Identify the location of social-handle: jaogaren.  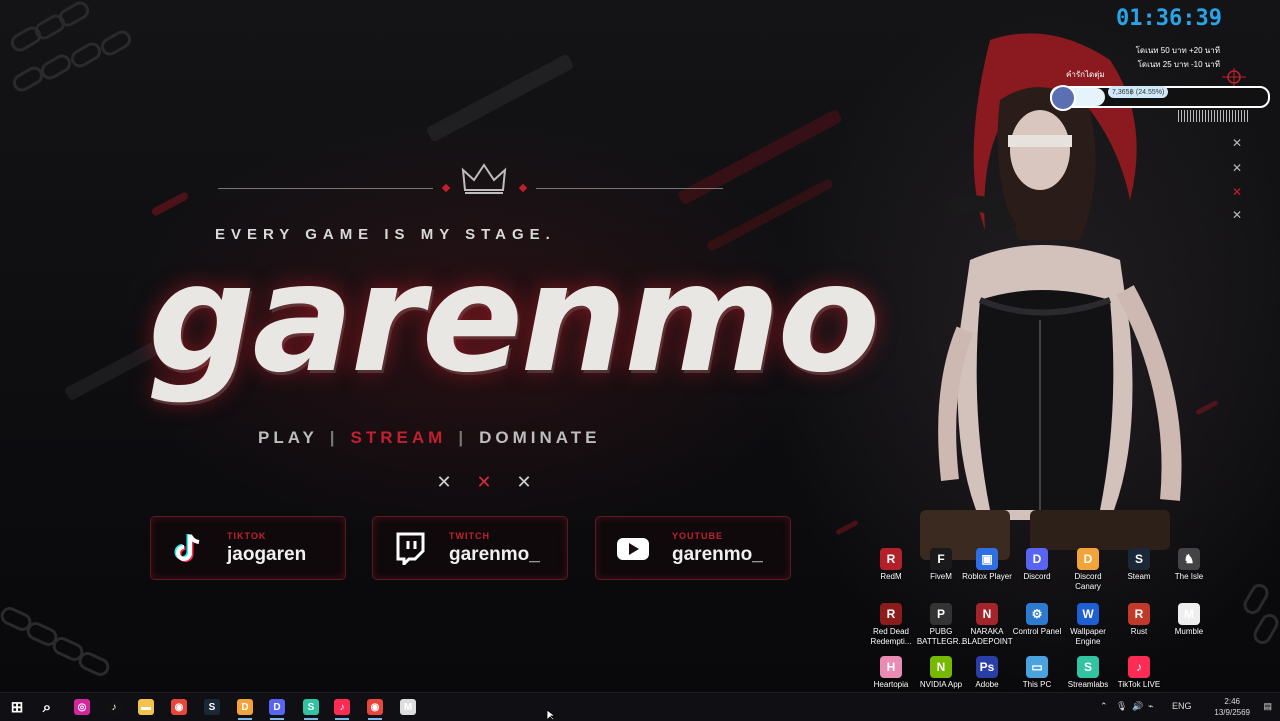
(267, 554).